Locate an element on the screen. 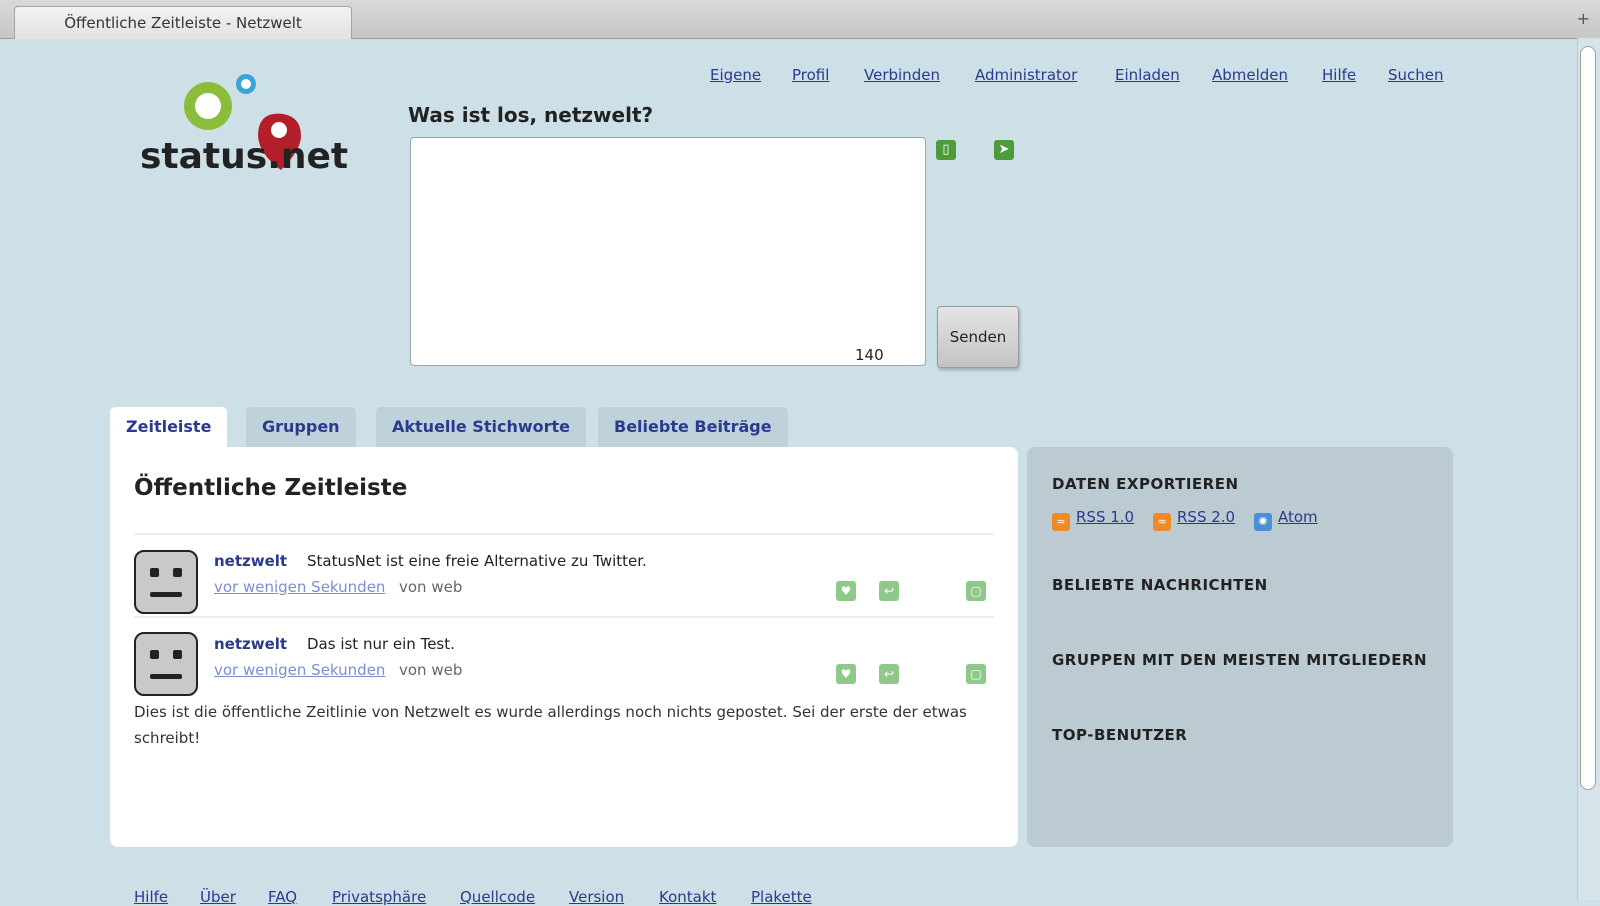  character-counter: 140 is located at coordinates (869, 355).